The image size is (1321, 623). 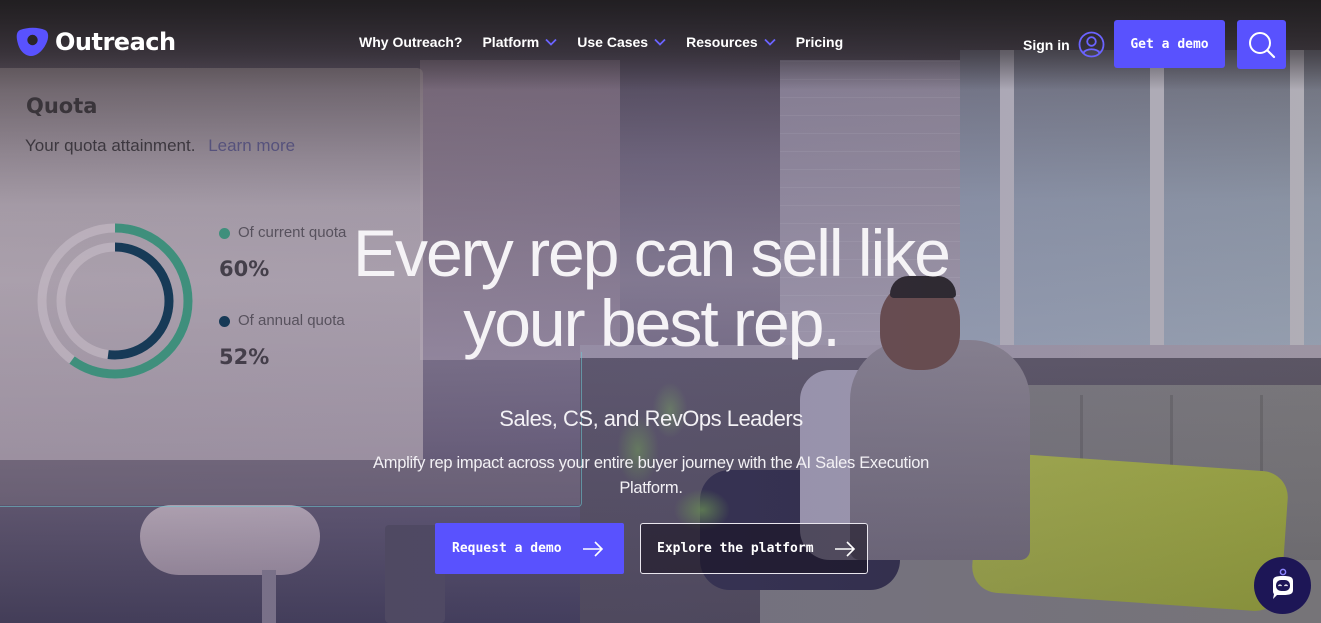 What do you see at coordinates (1169, 44) in the screenshot?
I see `get-demo-button: Get a demo` at bounding box center [1169, 44].